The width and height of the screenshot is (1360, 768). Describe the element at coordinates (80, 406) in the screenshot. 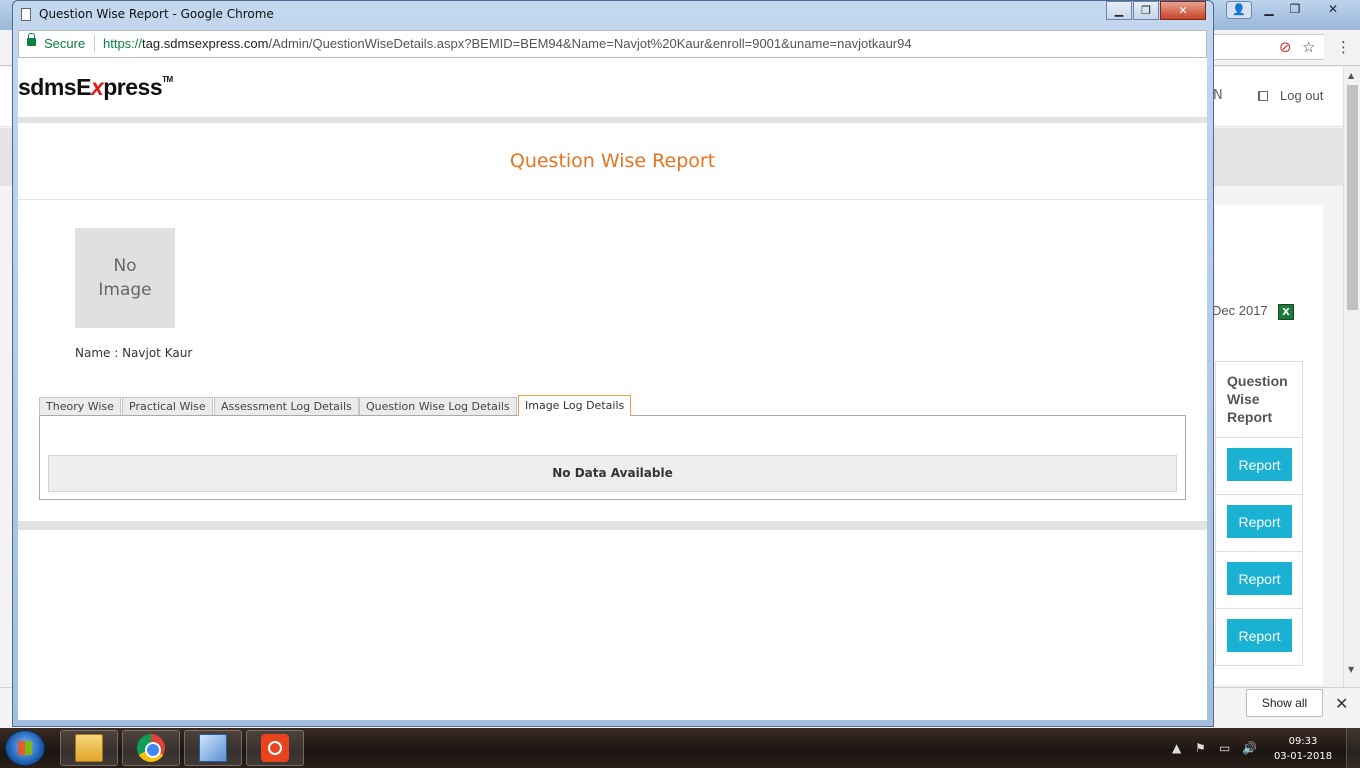

I see `tab-theory-wise: Theory Wise` at that location.